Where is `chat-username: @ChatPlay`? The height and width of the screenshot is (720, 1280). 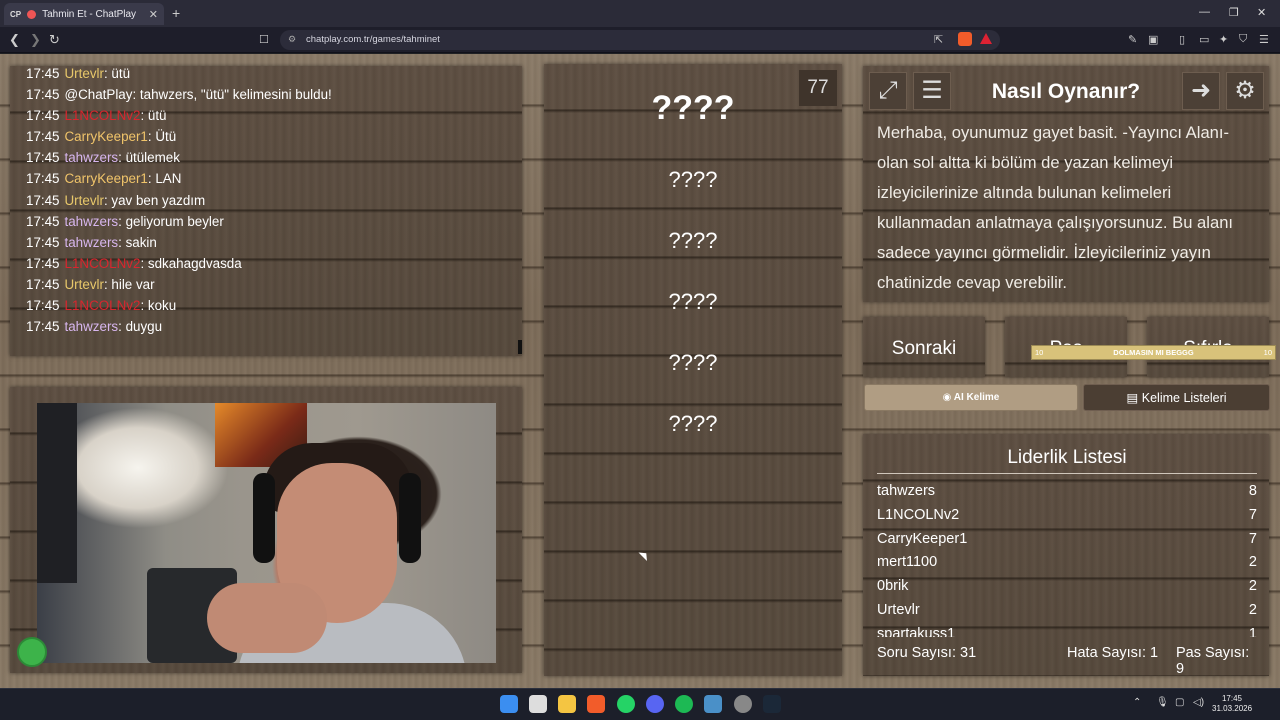
chat-username: @ChatPlay is located at coordinates (99, 94).